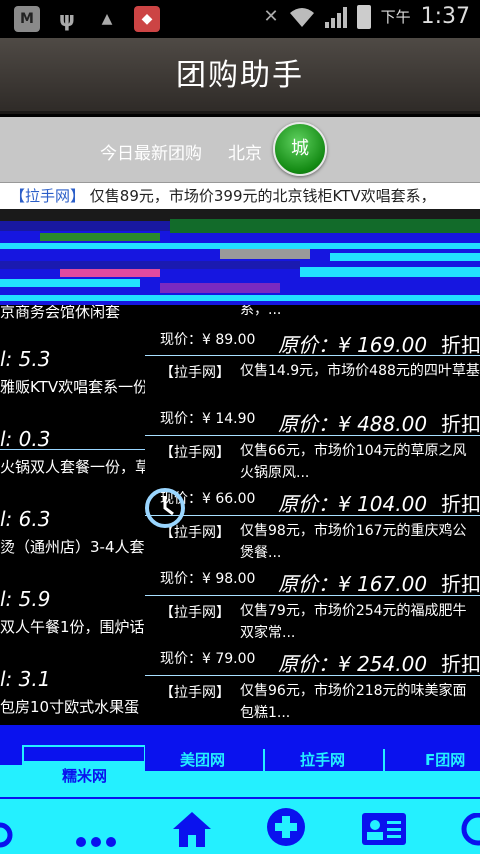  What do you see at coordinates (72, 467) in the screenshot?
I see `left-item-title: 火锅双人套餐一份，草` at bounding box center [72, 467].